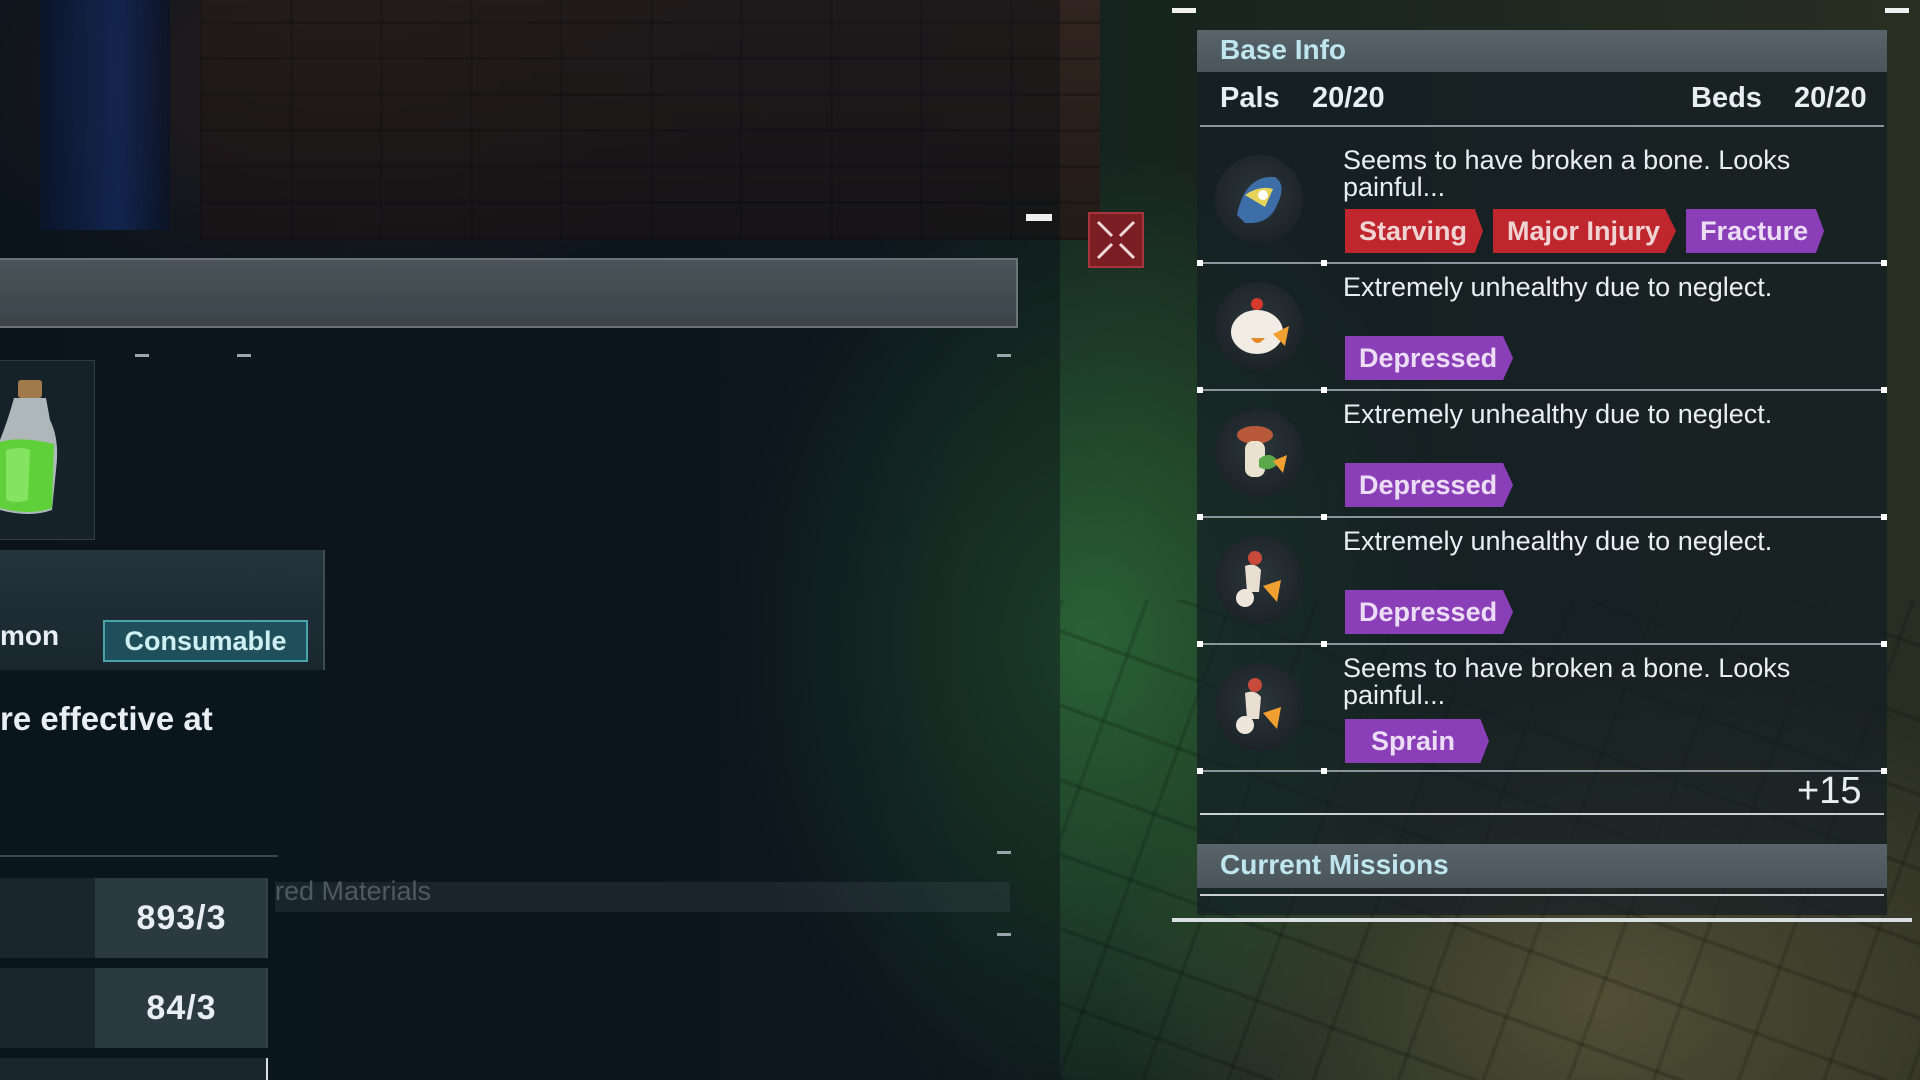  I want to click on material-row: 893/3, so click(134, 918).